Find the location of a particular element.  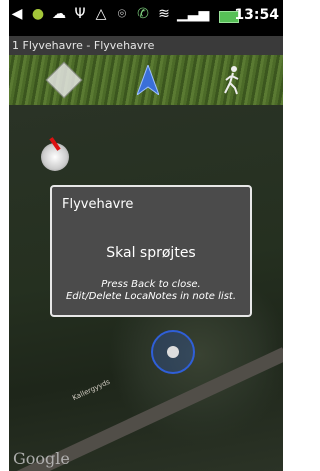

directions-icon is located at coordinates (64, 80).